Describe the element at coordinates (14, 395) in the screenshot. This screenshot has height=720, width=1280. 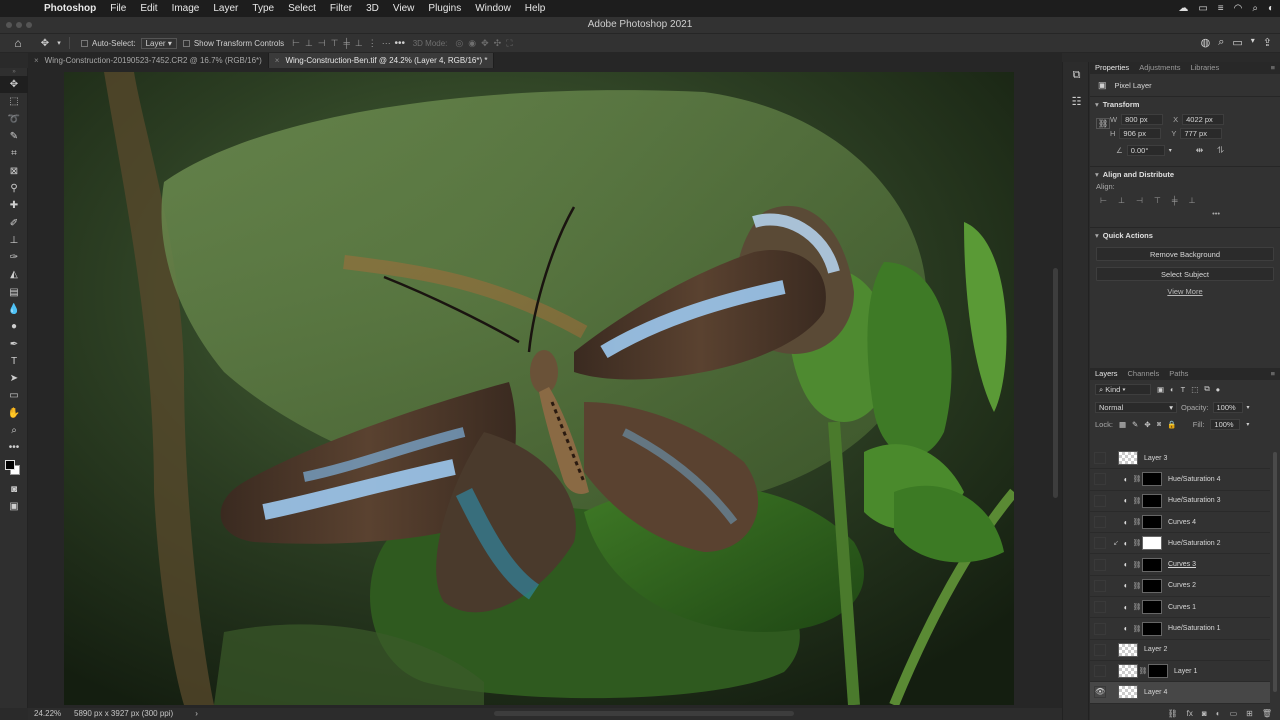
I see `rectangle-tool-icon: ▭` at that location.